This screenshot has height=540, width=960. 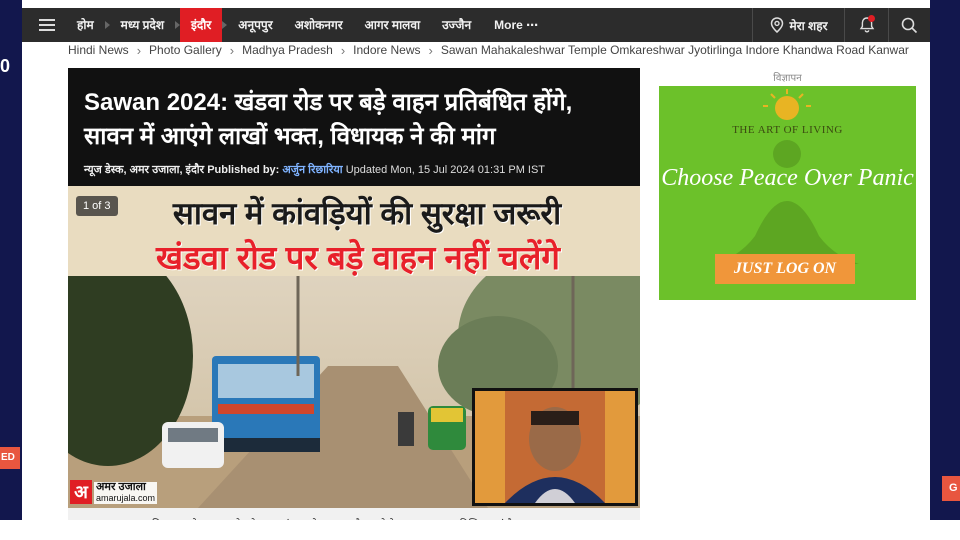 What do you see at coordinates (243, 170) in the screenshot?
I see `published-by-label: Published by:` at bounding box center [243, 170].